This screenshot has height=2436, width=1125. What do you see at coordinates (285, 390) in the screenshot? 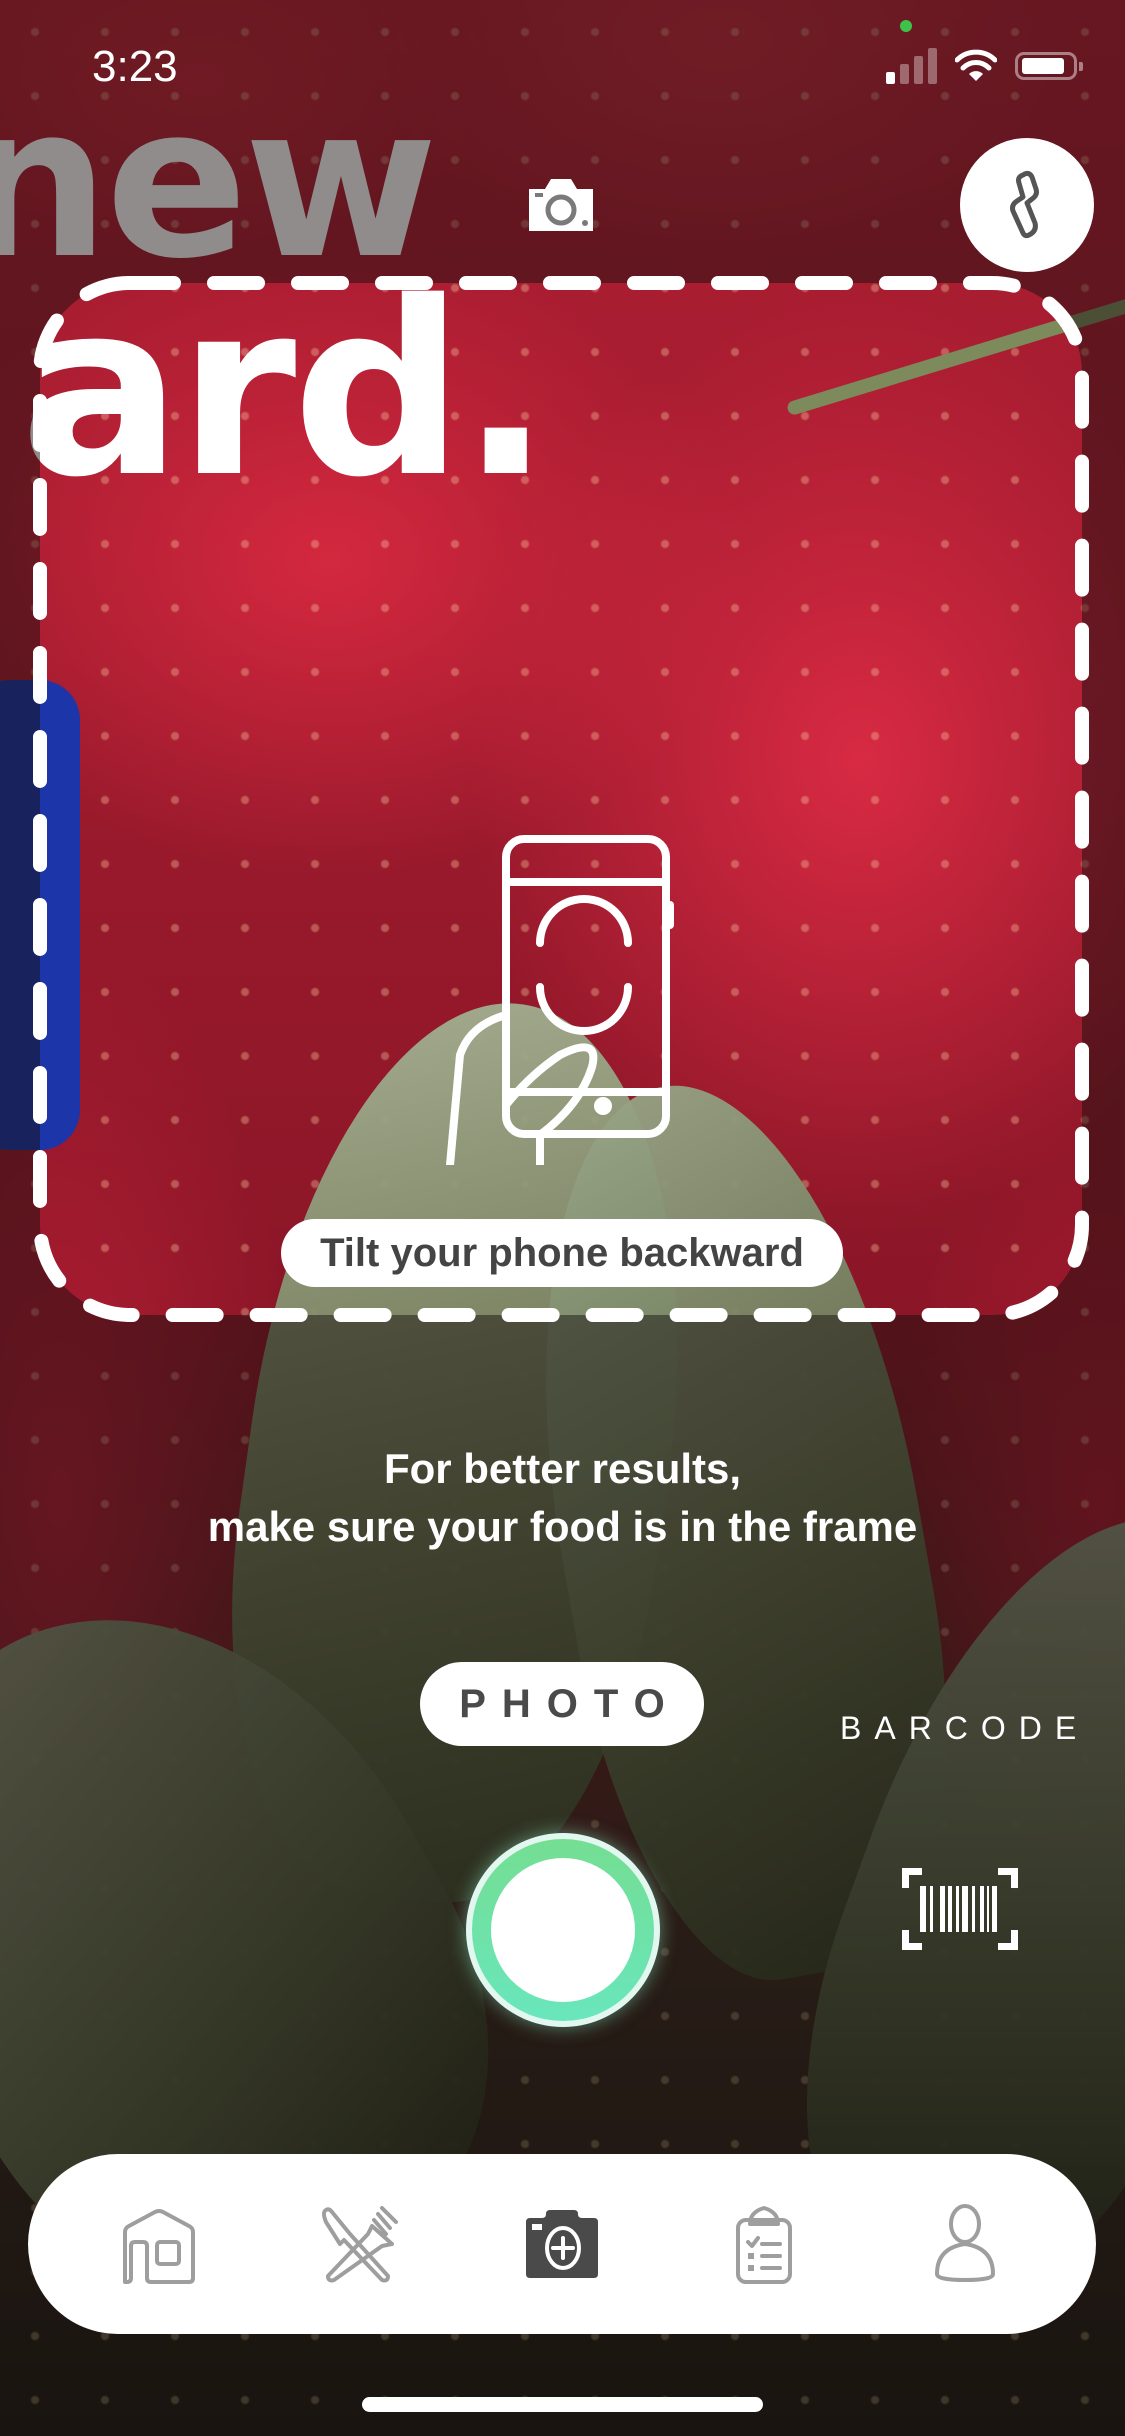
I see `viewfinder-package-print: ard.` at bounding box center [285, 390].